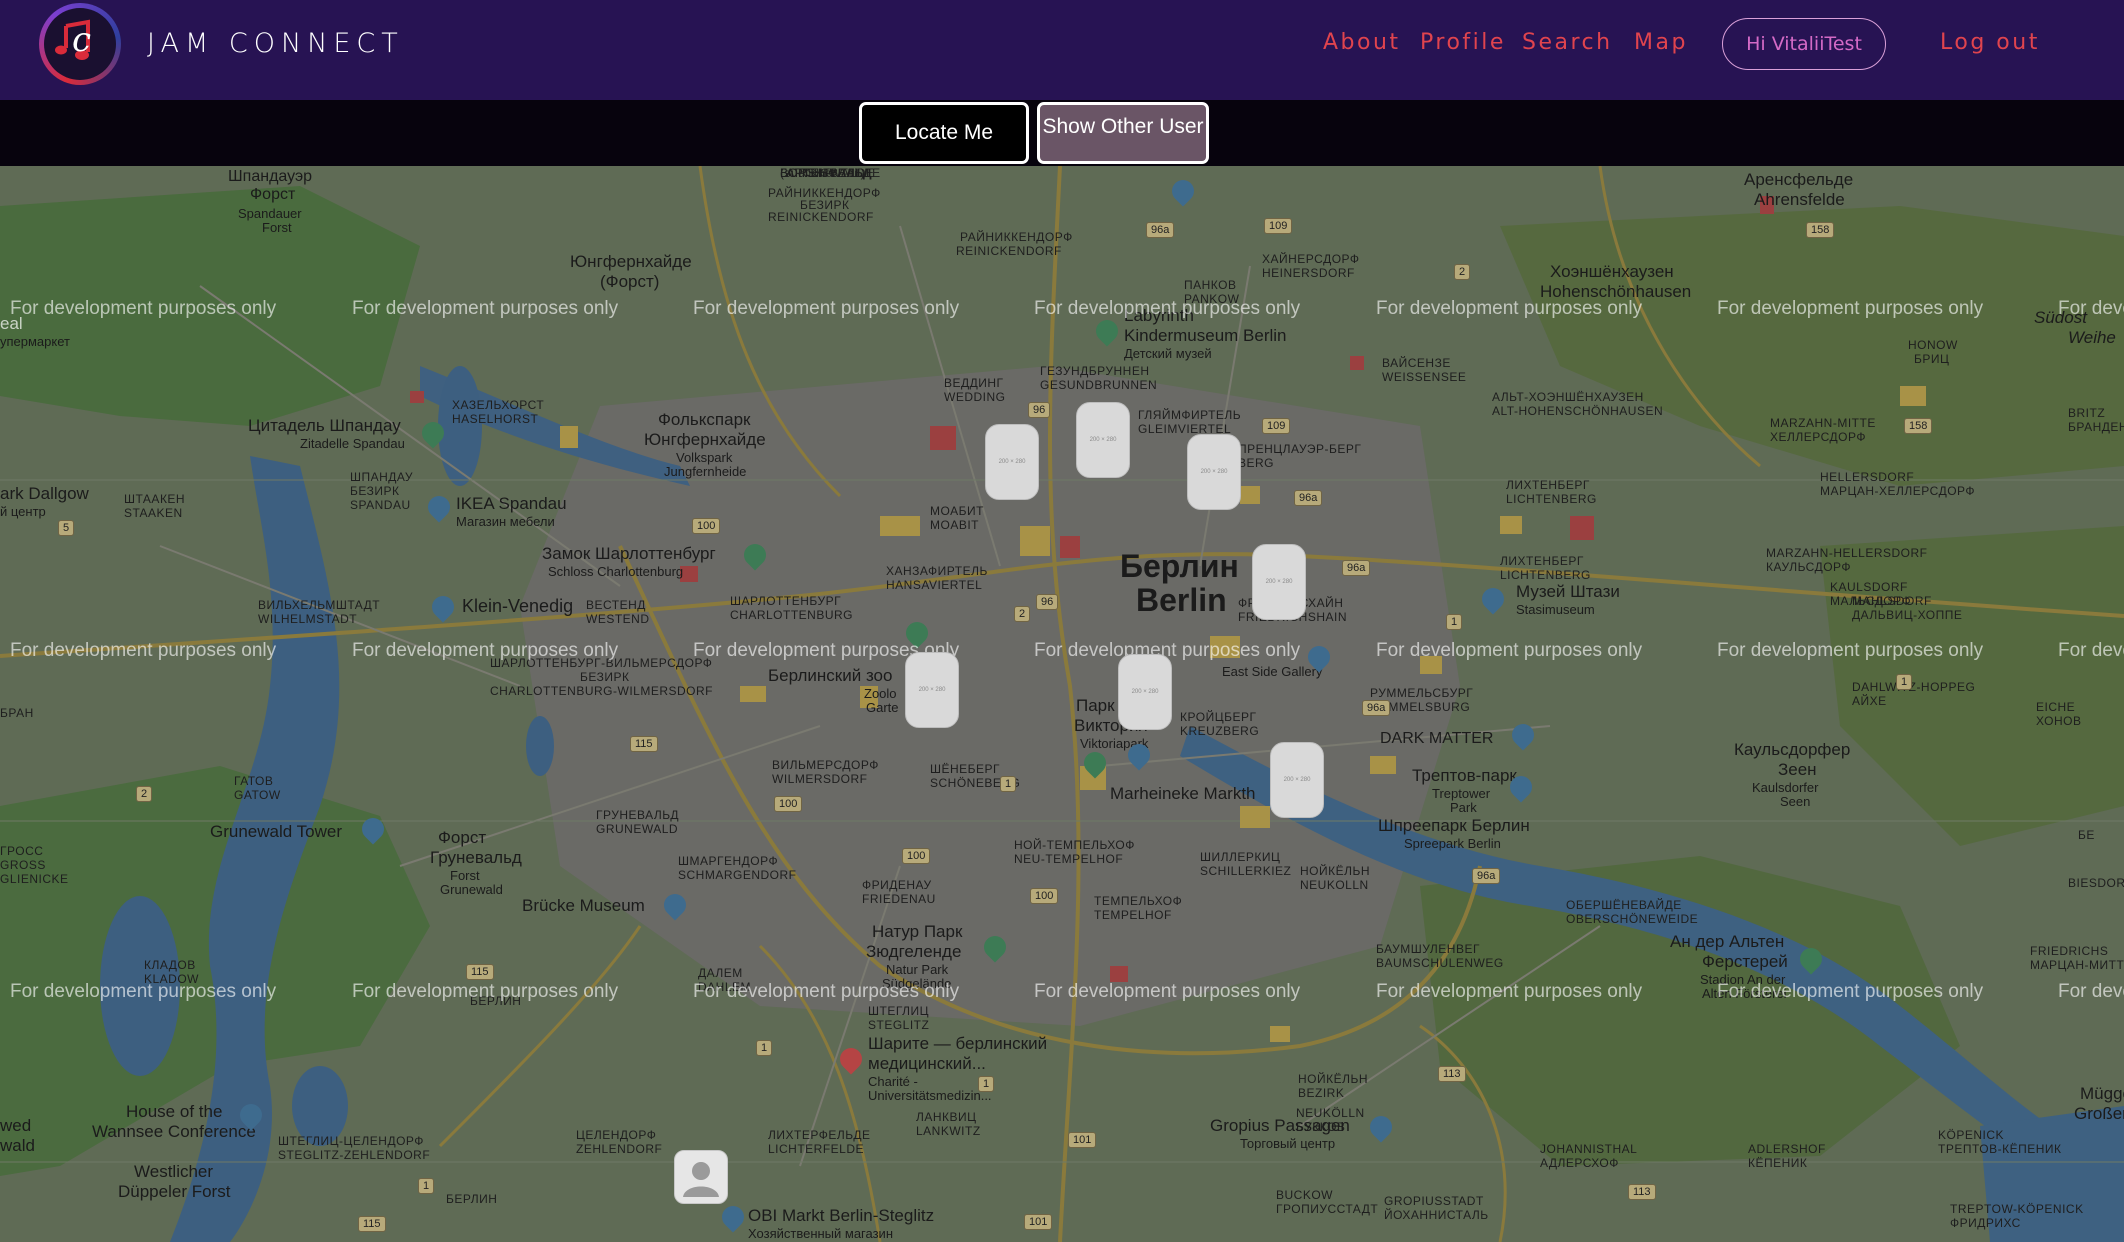  What do you see at coordinates (1555, 609) in the screenshot?
I see `map-label-stasi: Stasimuseum` at bounding box center [1555, 609].